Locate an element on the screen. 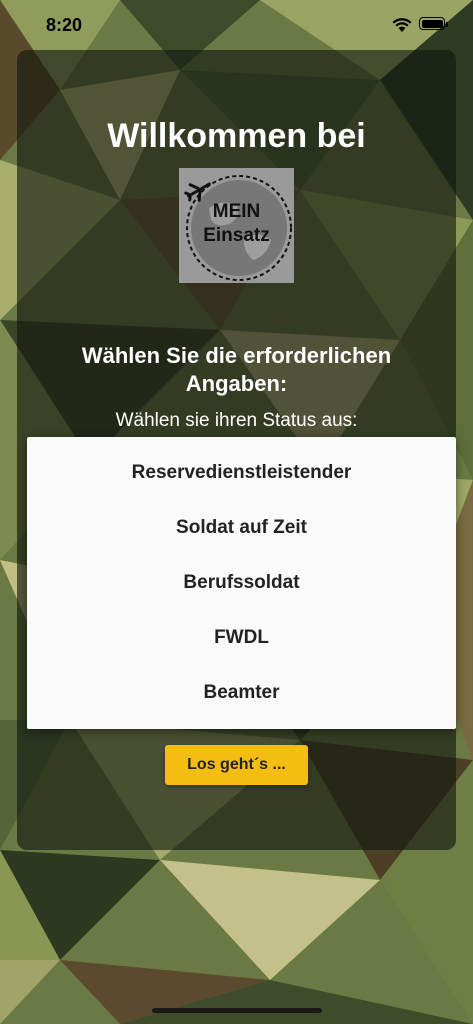 The height and width of the screenshot is (1024, 473). logo-line-2: Einsatz is located at coordinates (236, 235).